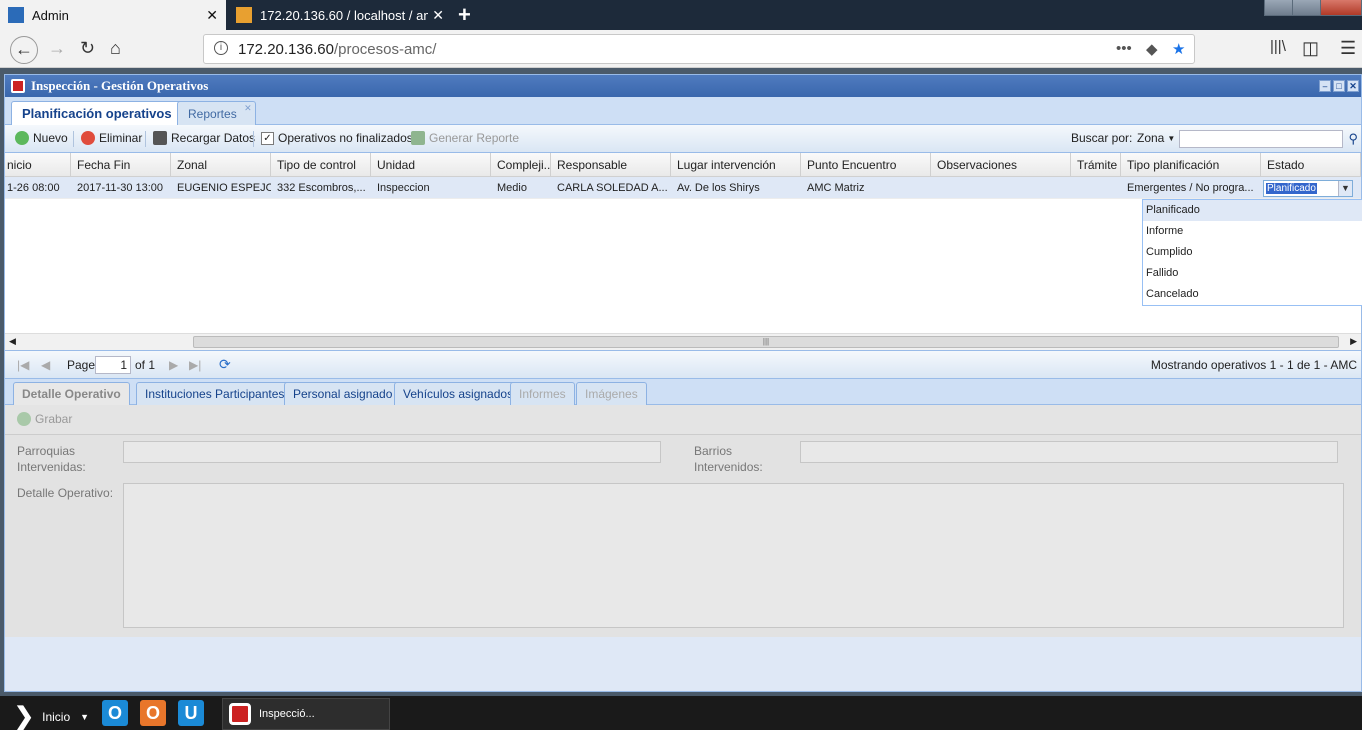 This screenshot has height=730, width=1362. I want to click on browser-tab-title: 172.20.136.60 / localhost / amc, so click(344, 15).